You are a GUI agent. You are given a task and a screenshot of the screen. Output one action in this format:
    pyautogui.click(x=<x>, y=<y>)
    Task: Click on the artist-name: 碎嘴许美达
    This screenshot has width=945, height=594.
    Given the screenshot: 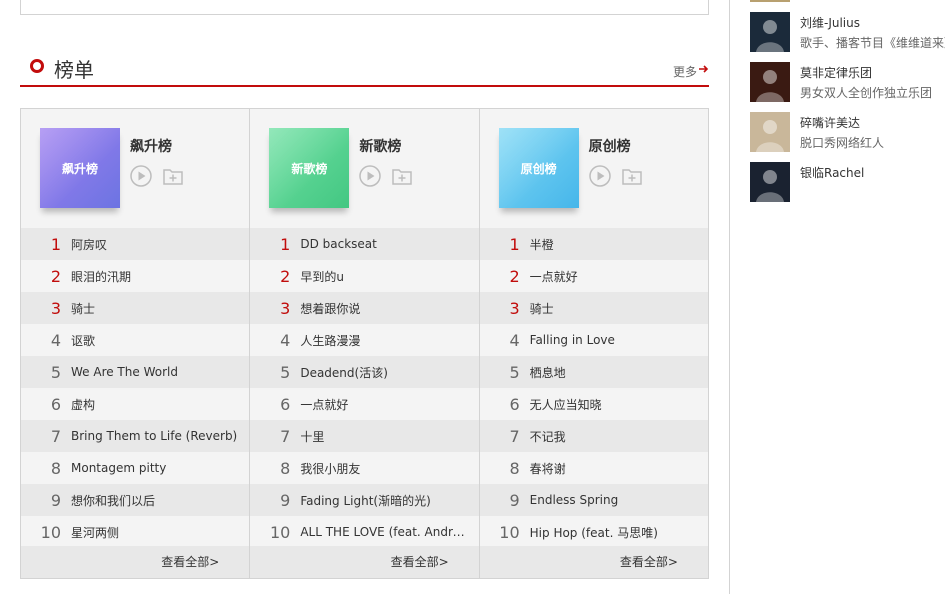 What is the action you would take?
    pyautogui.click(x=830, y=122)
    